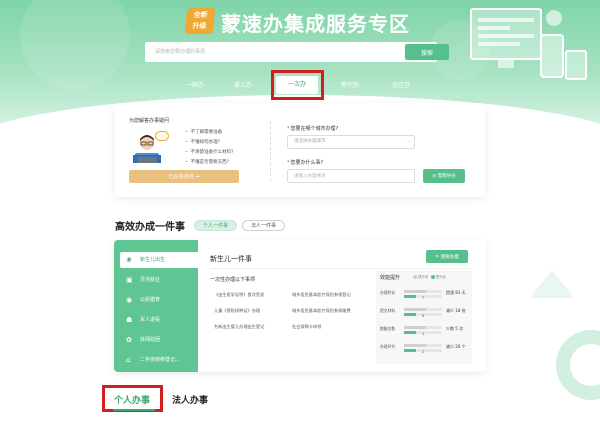  What do you see at coordinates (132, 399) in the screenshot?
I see `tab-personal: 个人办事` at bounding box center [132, 399].